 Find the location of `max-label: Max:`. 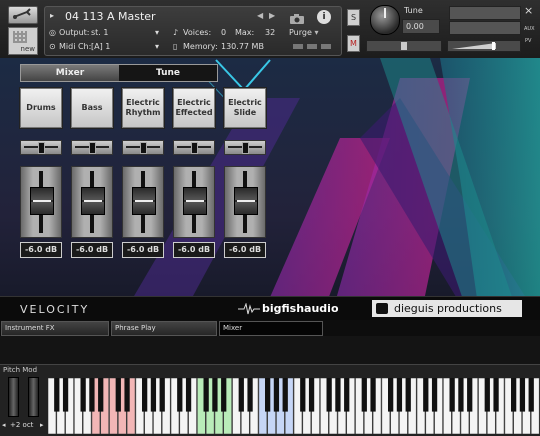

max-label: Max: is located at coordinates (245, 32).